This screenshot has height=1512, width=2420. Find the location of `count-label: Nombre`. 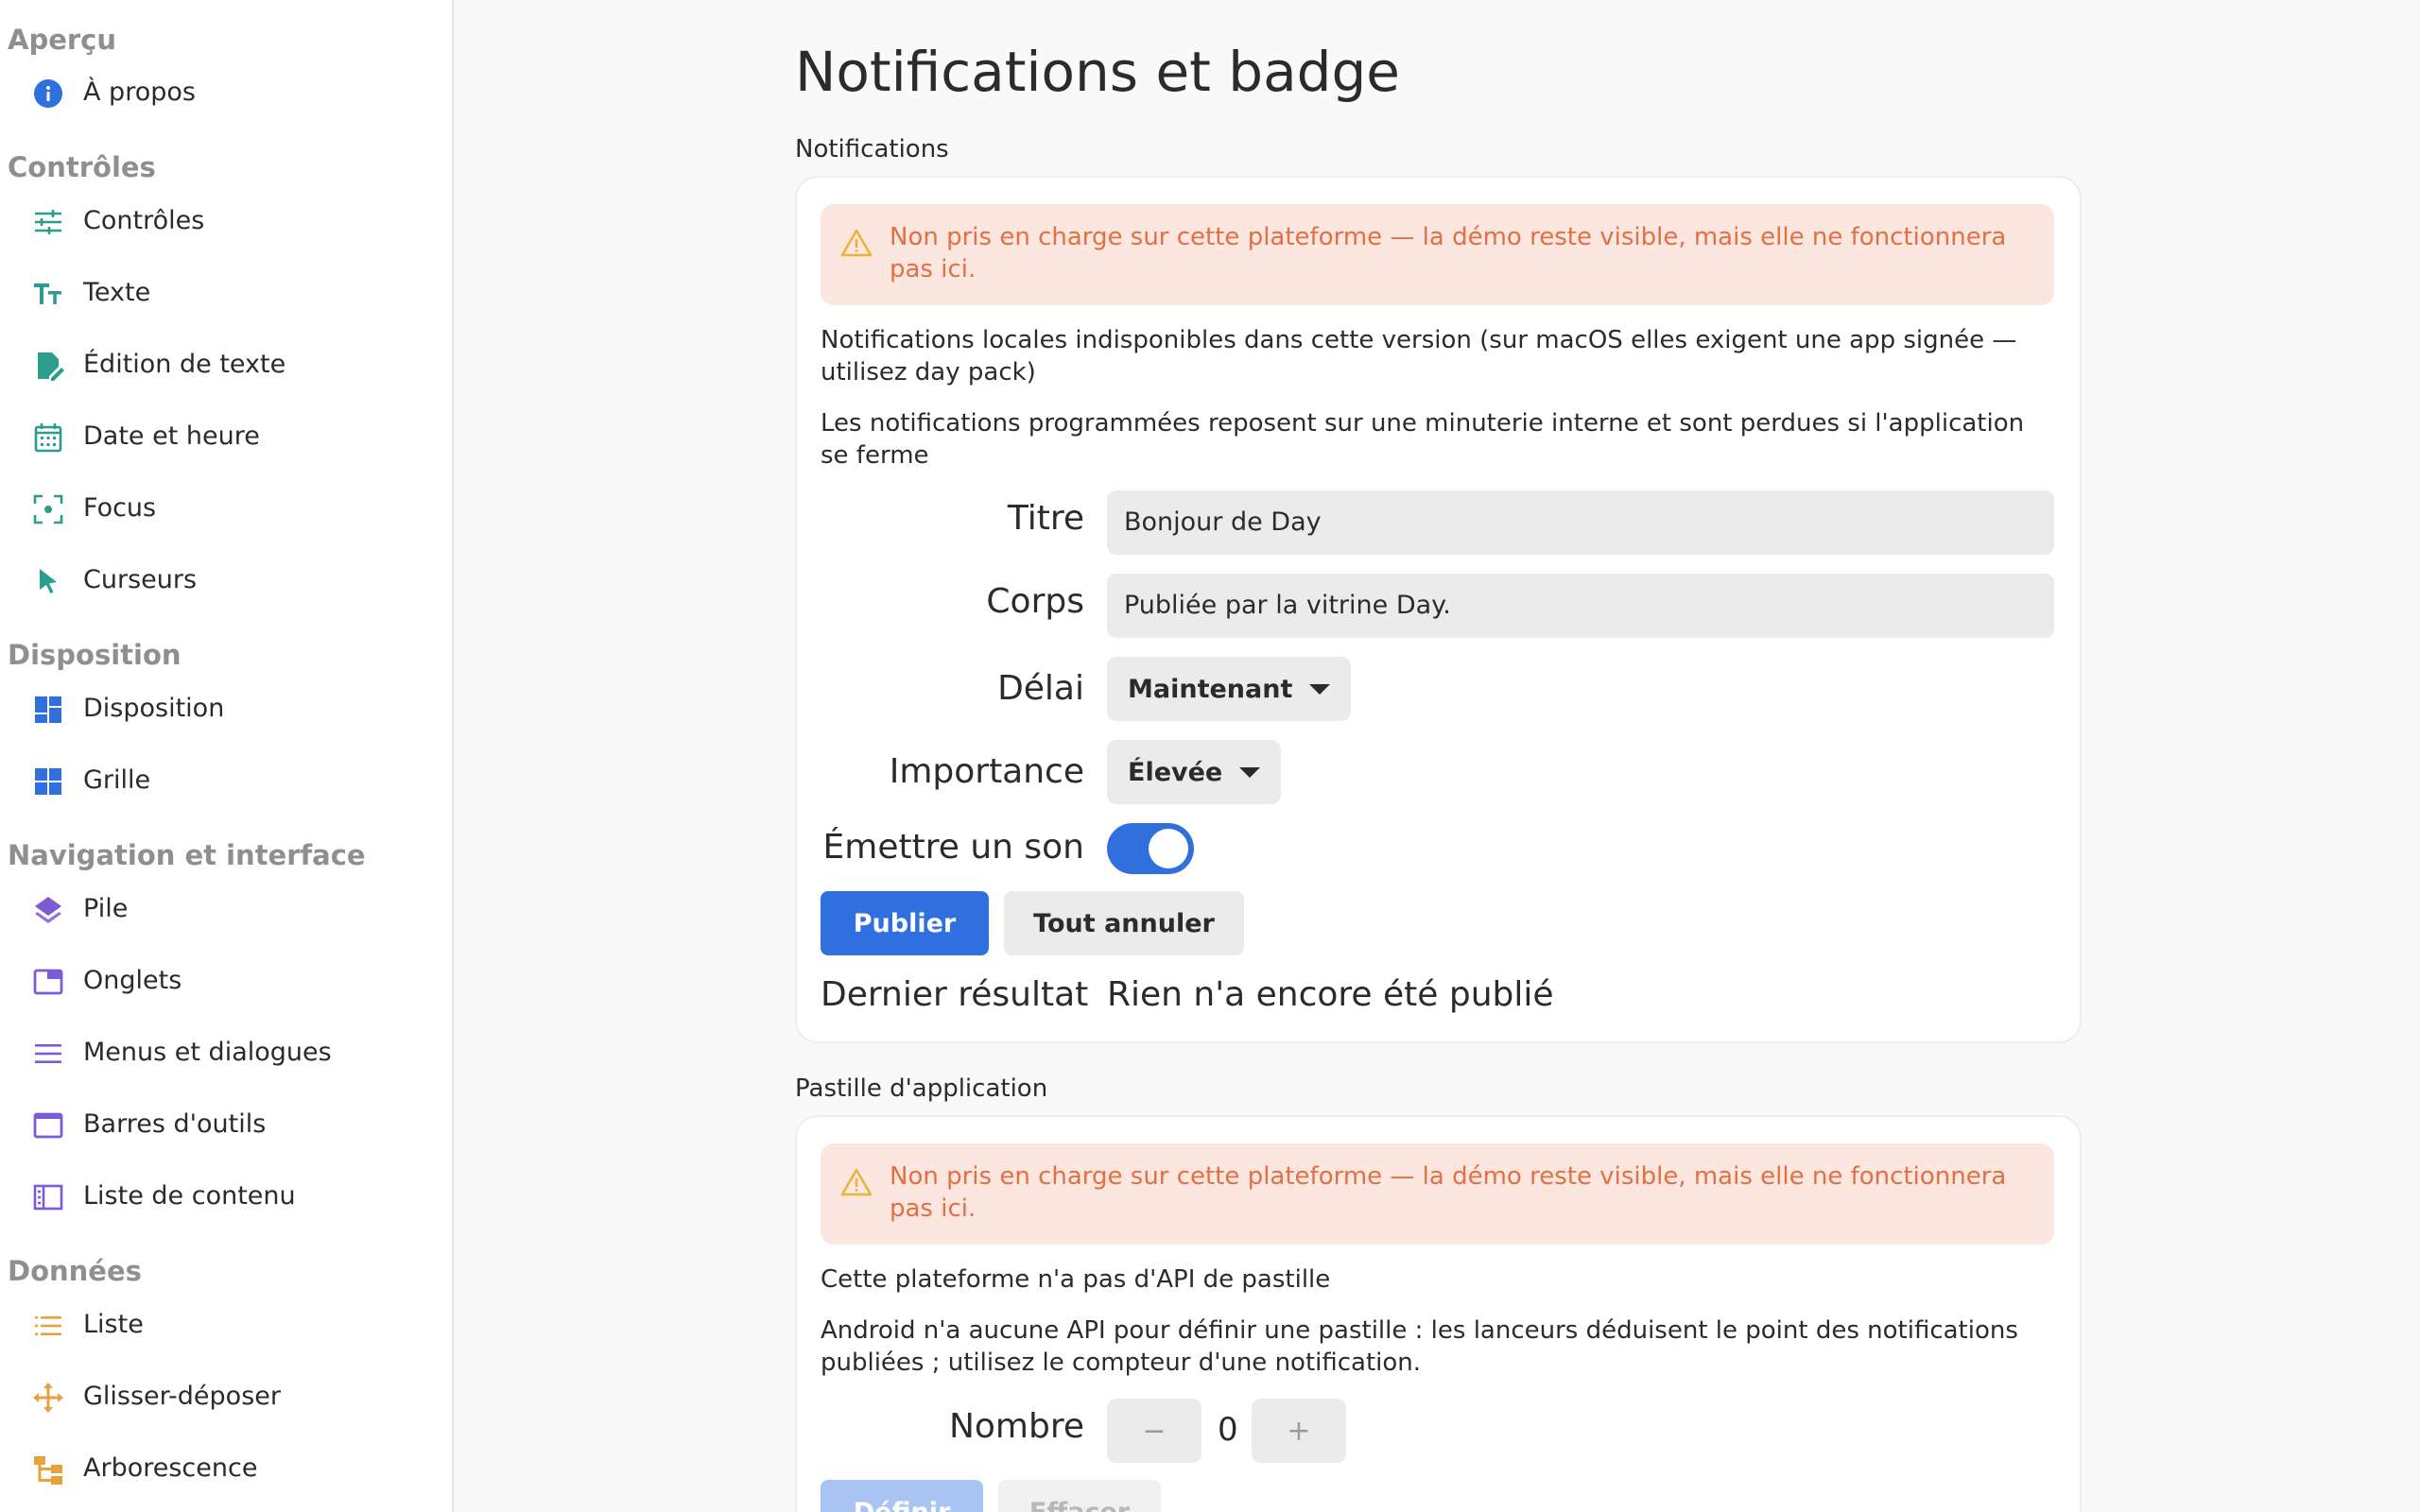

count-label: Nombre is located at coordinates (1016, 1426).